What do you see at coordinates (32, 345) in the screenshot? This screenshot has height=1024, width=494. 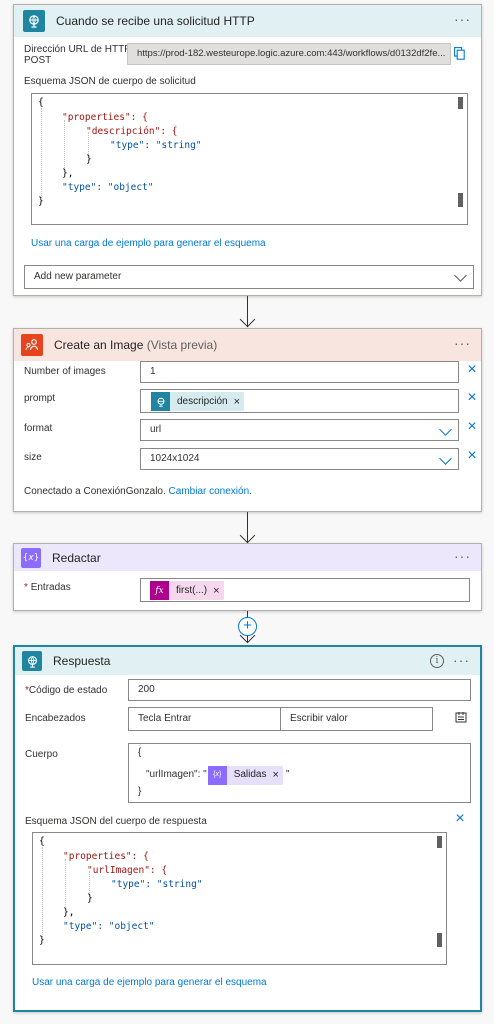 I see `openai-icon` at bounding box center [32, 345].